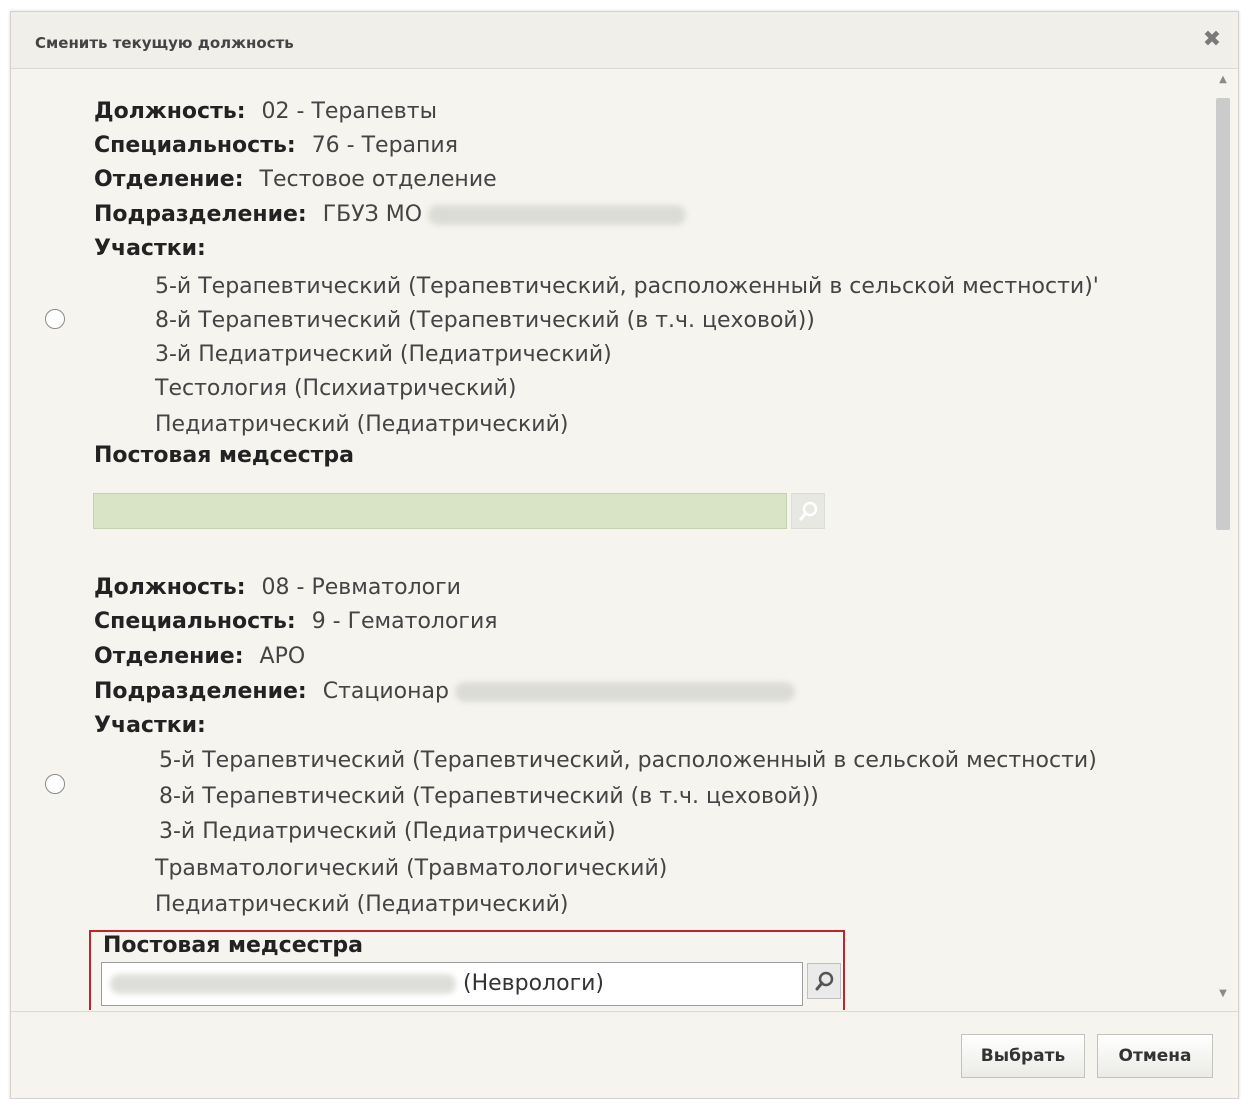 Image resolution: width=1241 pixels, height=1099 pixels. I want to click on areas-label: Участки:, so click(150, 725).